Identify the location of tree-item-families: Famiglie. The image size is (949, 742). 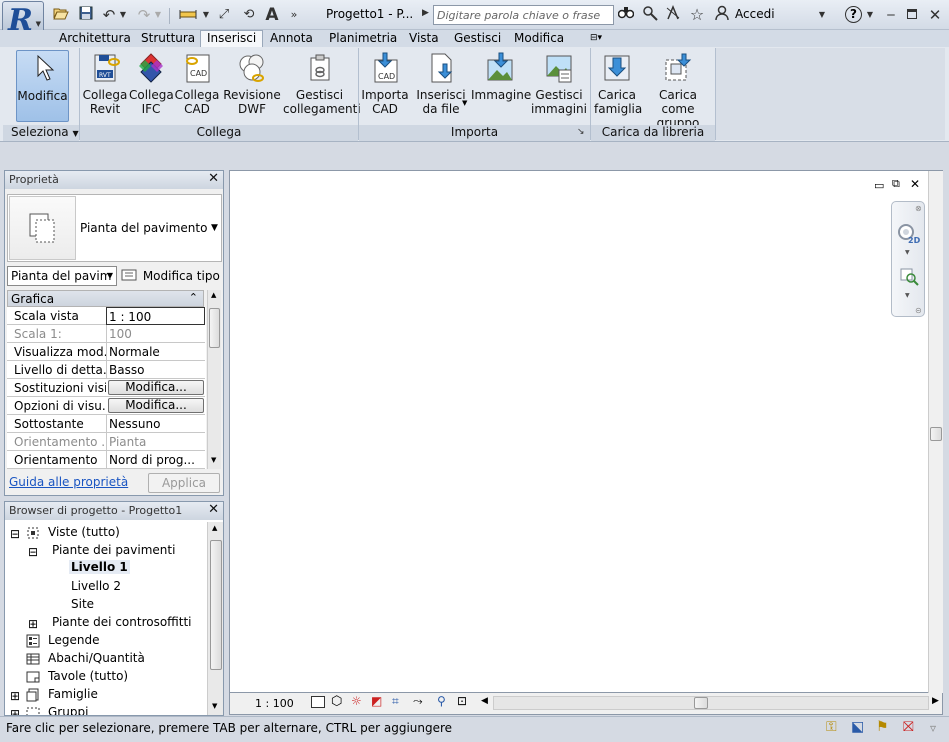
(73, 694).